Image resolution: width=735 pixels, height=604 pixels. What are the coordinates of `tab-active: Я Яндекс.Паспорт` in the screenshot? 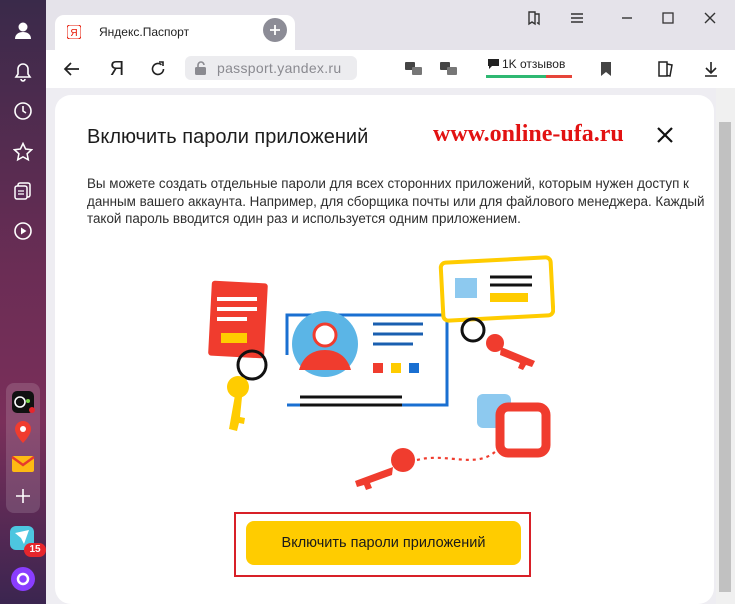 It's located at (175, 32).